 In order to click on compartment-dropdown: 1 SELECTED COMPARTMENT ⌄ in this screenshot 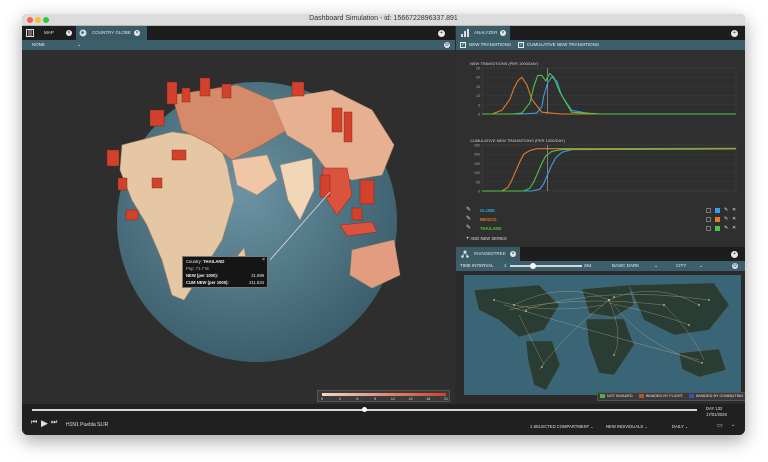, I will do `click(562, 426)`.